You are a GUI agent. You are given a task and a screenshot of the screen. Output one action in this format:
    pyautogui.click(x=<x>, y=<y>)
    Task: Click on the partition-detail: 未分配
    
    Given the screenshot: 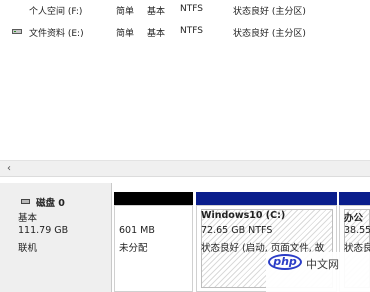 What is the action you would take?
    pyautogui.click(x=133, y=248)
    